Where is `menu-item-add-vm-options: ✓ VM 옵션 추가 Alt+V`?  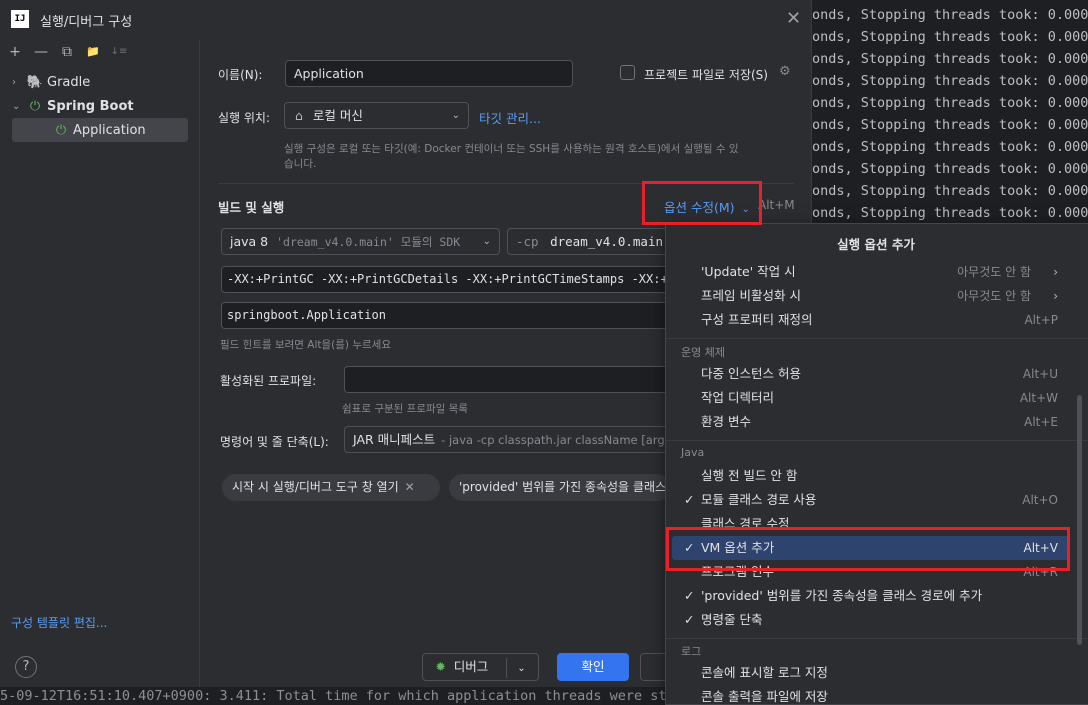
menu-item-add-vm-options: ✓ VM 옵션 추가 Alt+V is located at coordinates (870, 548).